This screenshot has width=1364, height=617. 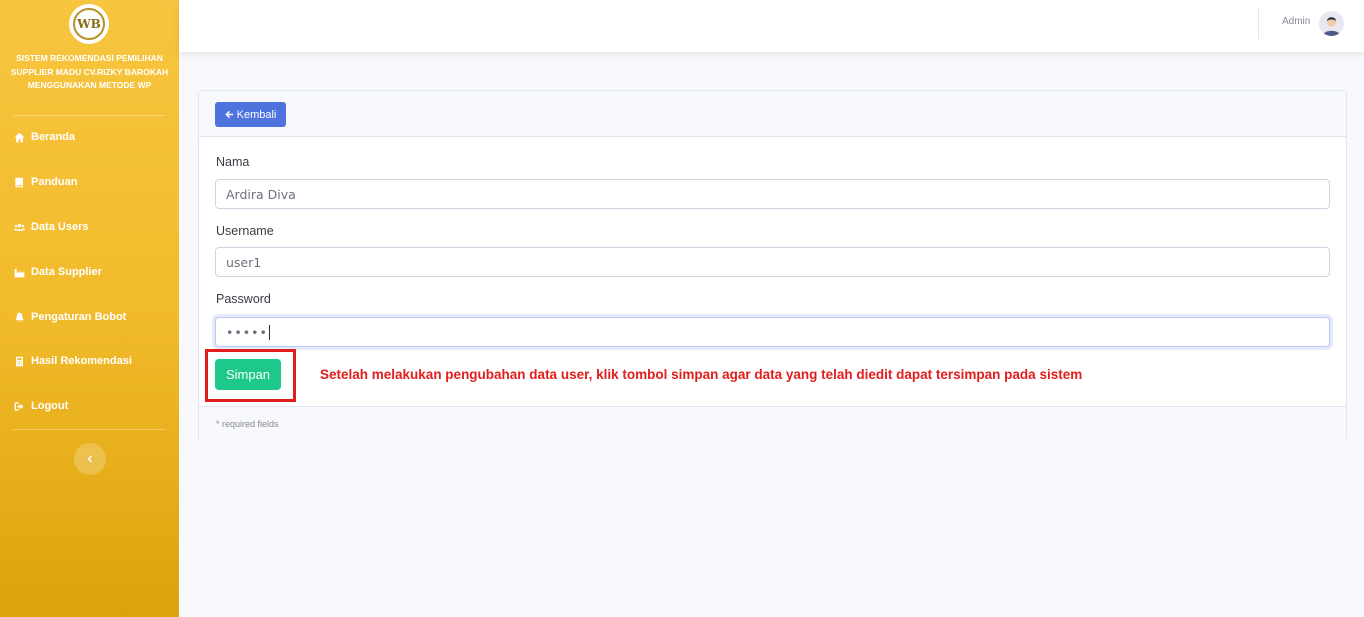 What do you see at coordinates (772, 114) in the screenshot?
I see `card-header: Kembali` at bounding box center [772, 114].